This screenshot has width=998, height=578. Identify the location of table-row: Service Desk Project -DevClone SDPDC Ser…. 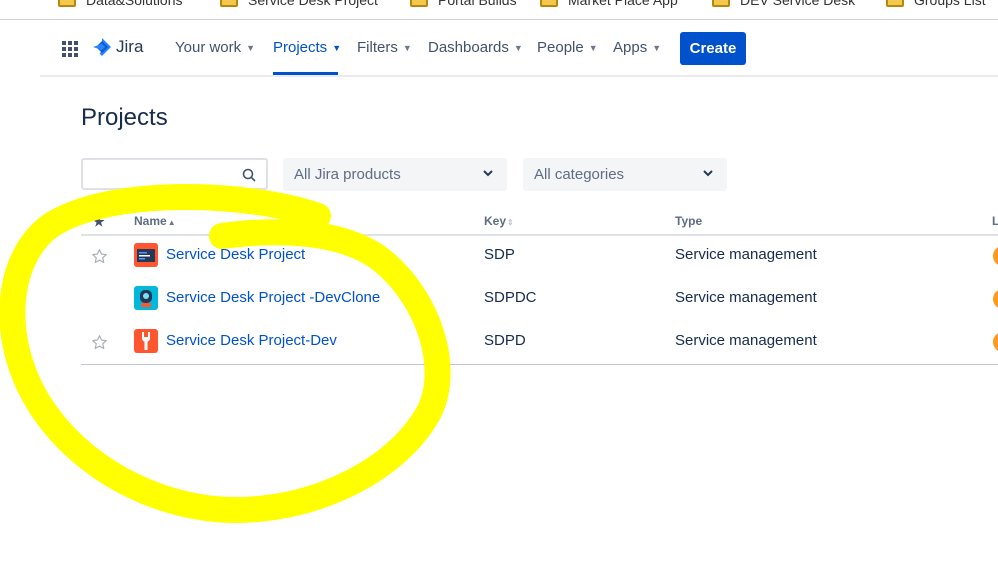
(539, 298).